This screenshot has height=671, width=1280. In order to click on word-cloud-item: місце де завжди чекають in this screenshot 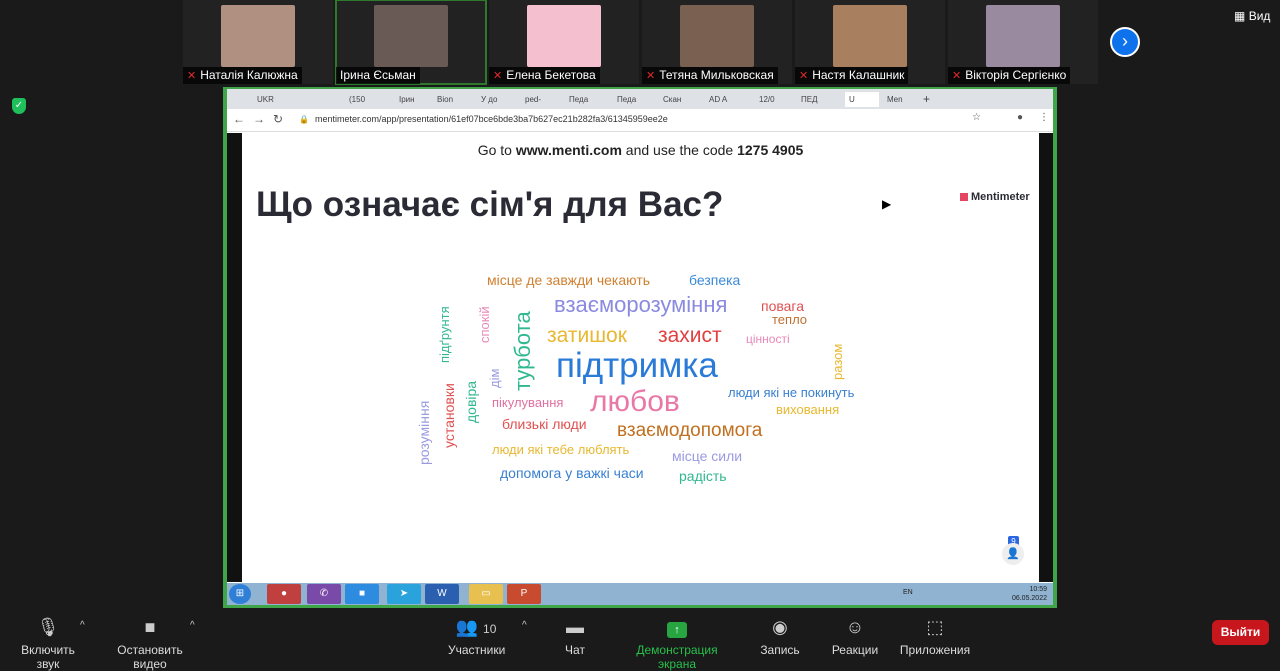, I will do `click(569, 280)`.